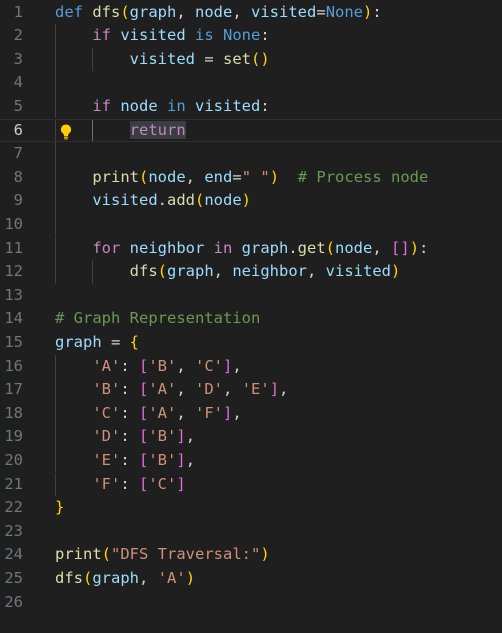 This screenshot has height=633, width=502. What do you see at coordinates (251, 154) in the screenshot?
I see `code-line: 7` at bounding box center [251, 154].